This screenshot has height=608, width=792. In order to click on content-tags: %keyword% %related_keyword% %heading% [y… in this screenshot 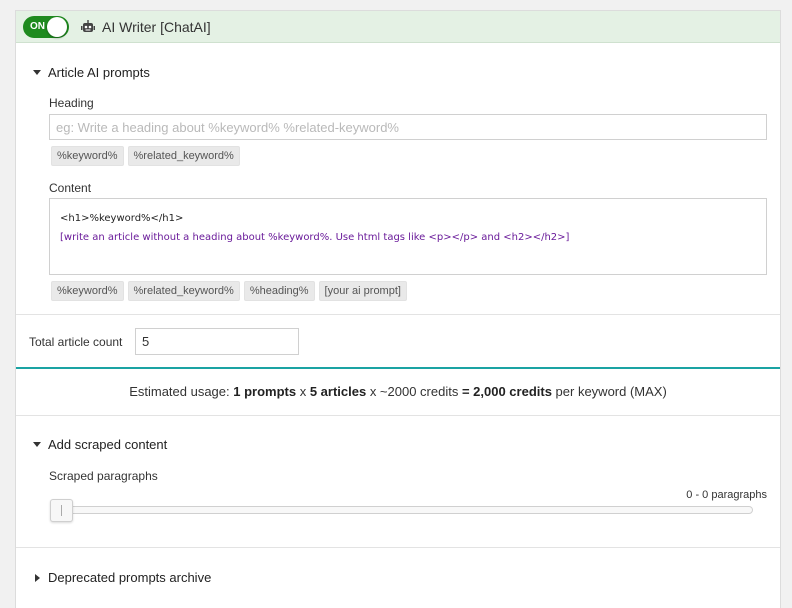, I will do `click(229, 291)`.